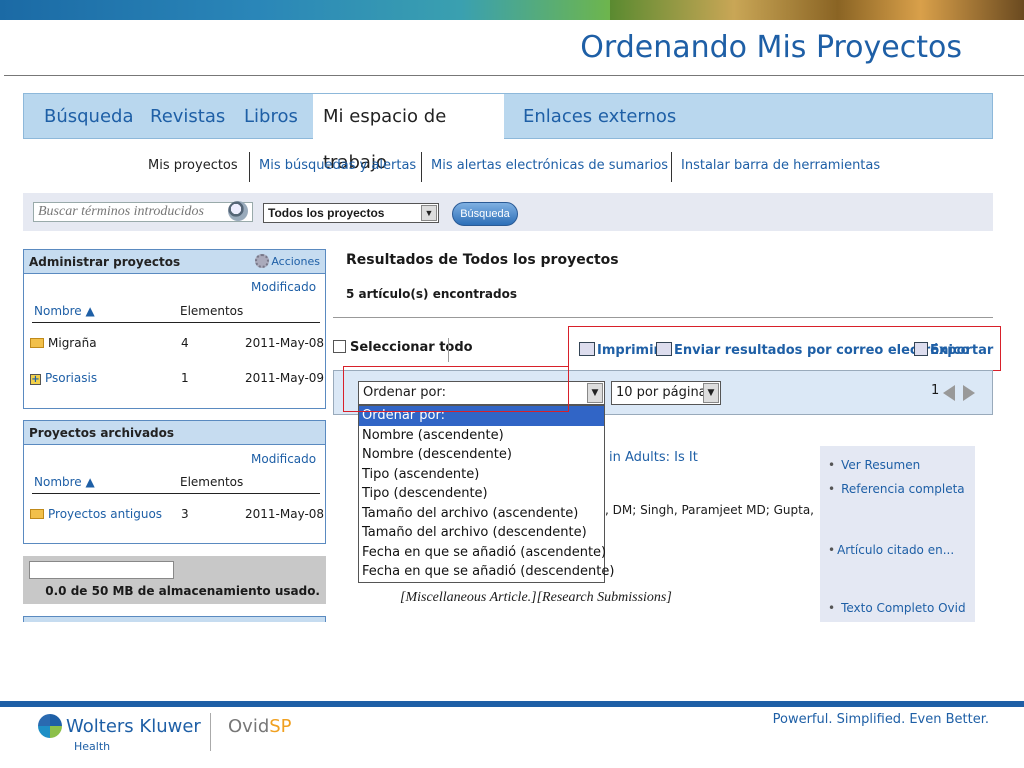  What do you see at coordinates (448, 350) in the screenshot?
I see `toolbar-divider` at bounding box center [448, 350].